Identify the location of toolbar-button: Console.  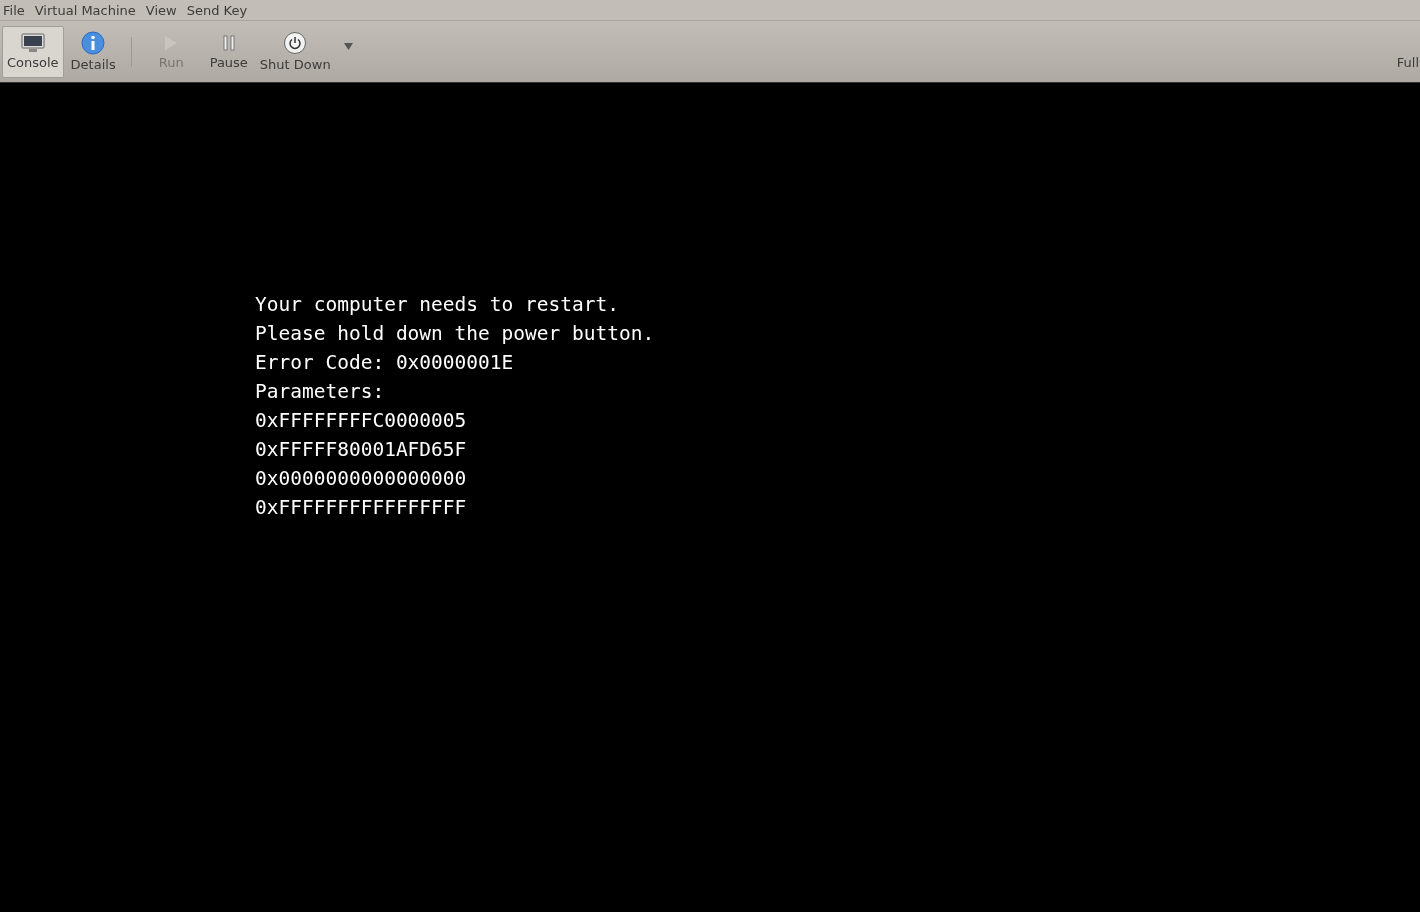
(33, 51).